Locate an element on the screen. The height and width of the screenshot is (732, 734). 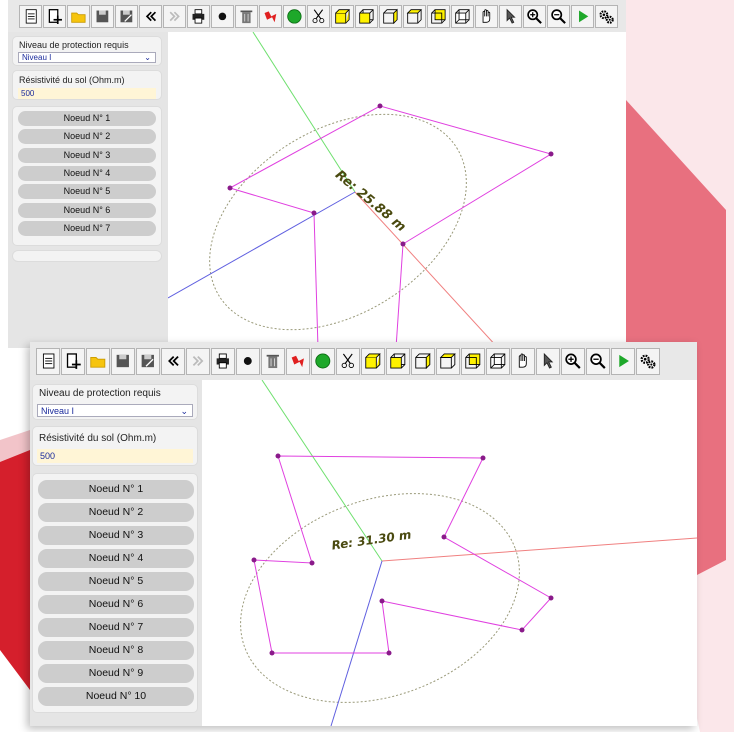
zoom-in-icon is located at coordinates (573, 361).